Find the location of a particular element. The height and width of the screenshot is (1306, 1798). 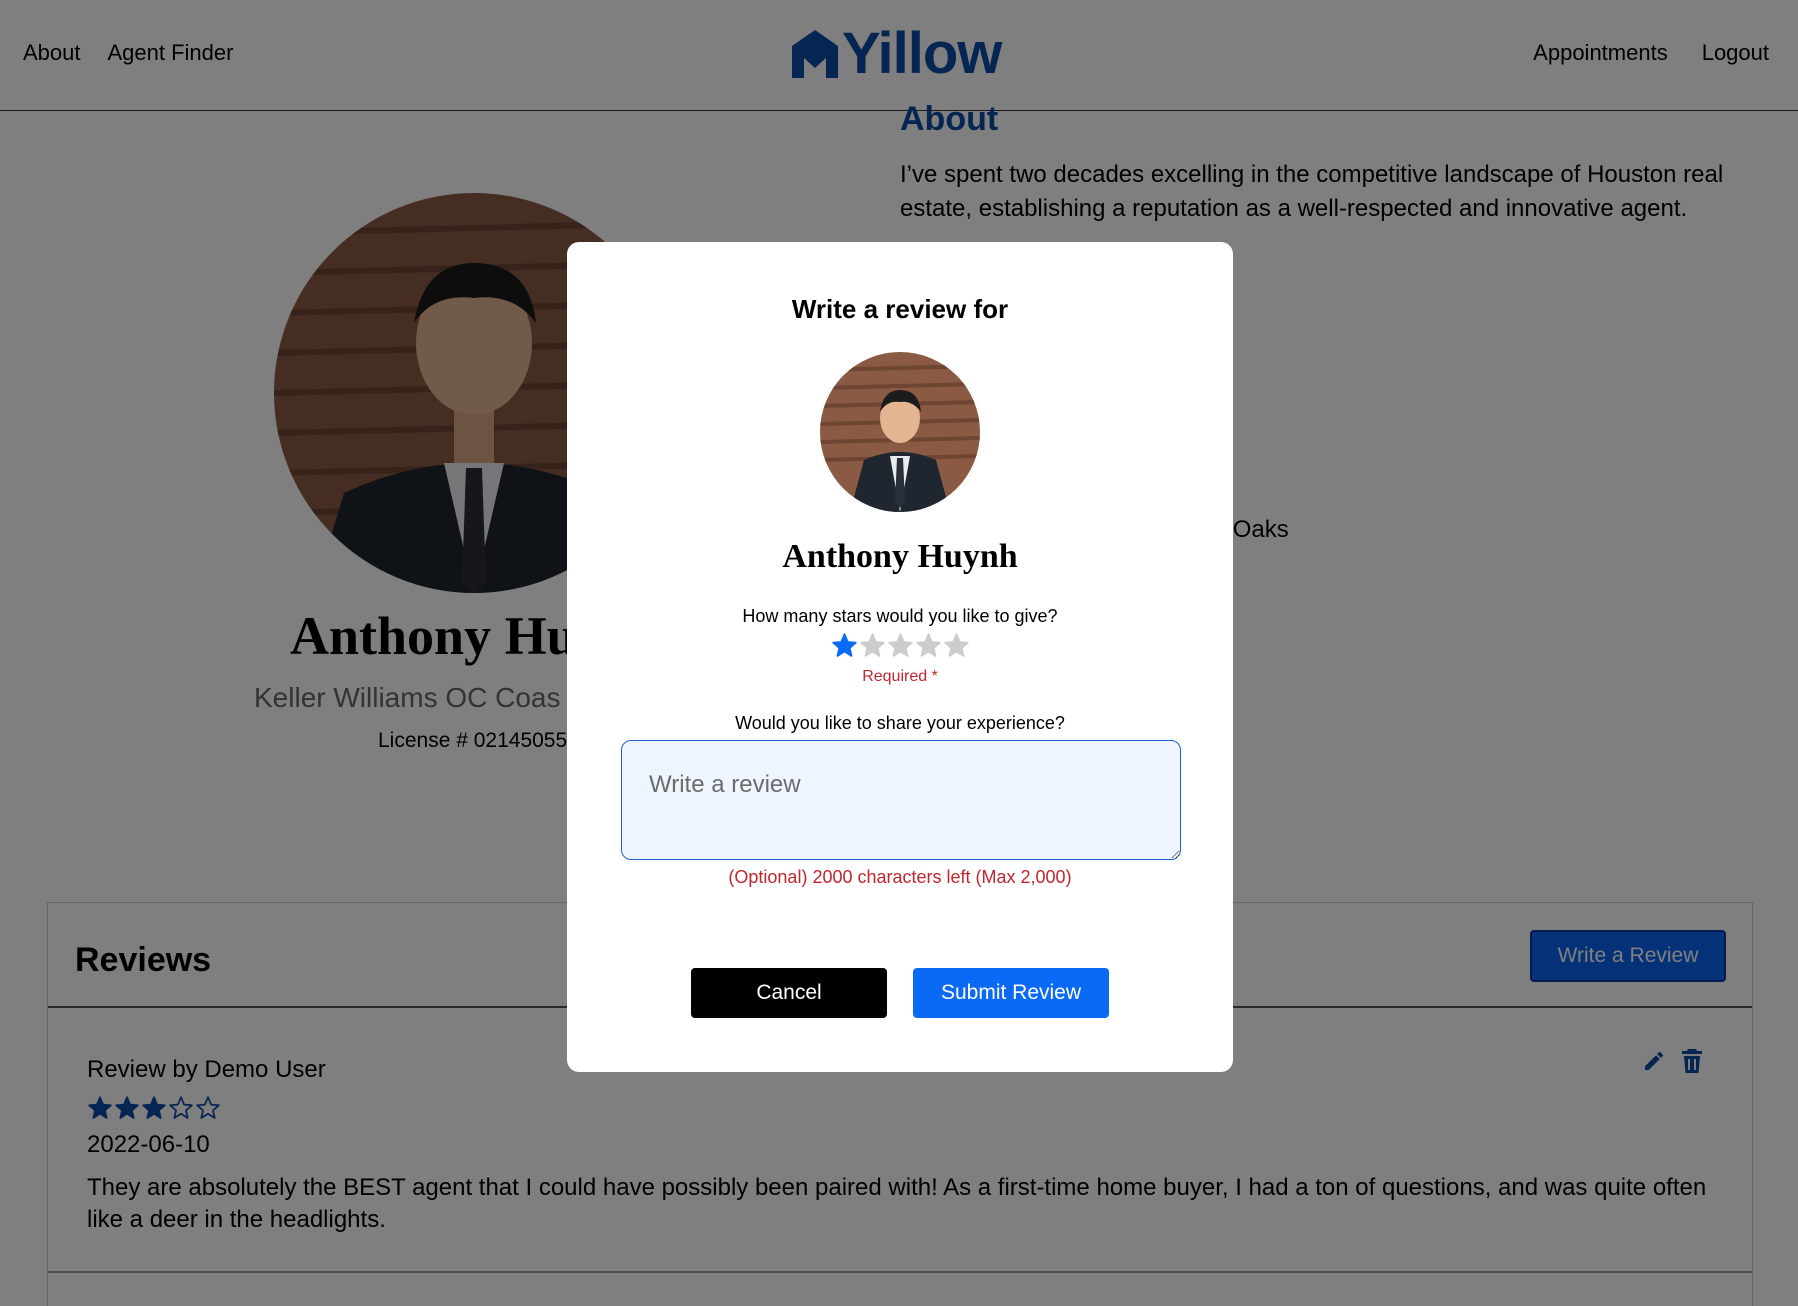

submit-review-button: Submit Review is located at coordinates (1011, 993).